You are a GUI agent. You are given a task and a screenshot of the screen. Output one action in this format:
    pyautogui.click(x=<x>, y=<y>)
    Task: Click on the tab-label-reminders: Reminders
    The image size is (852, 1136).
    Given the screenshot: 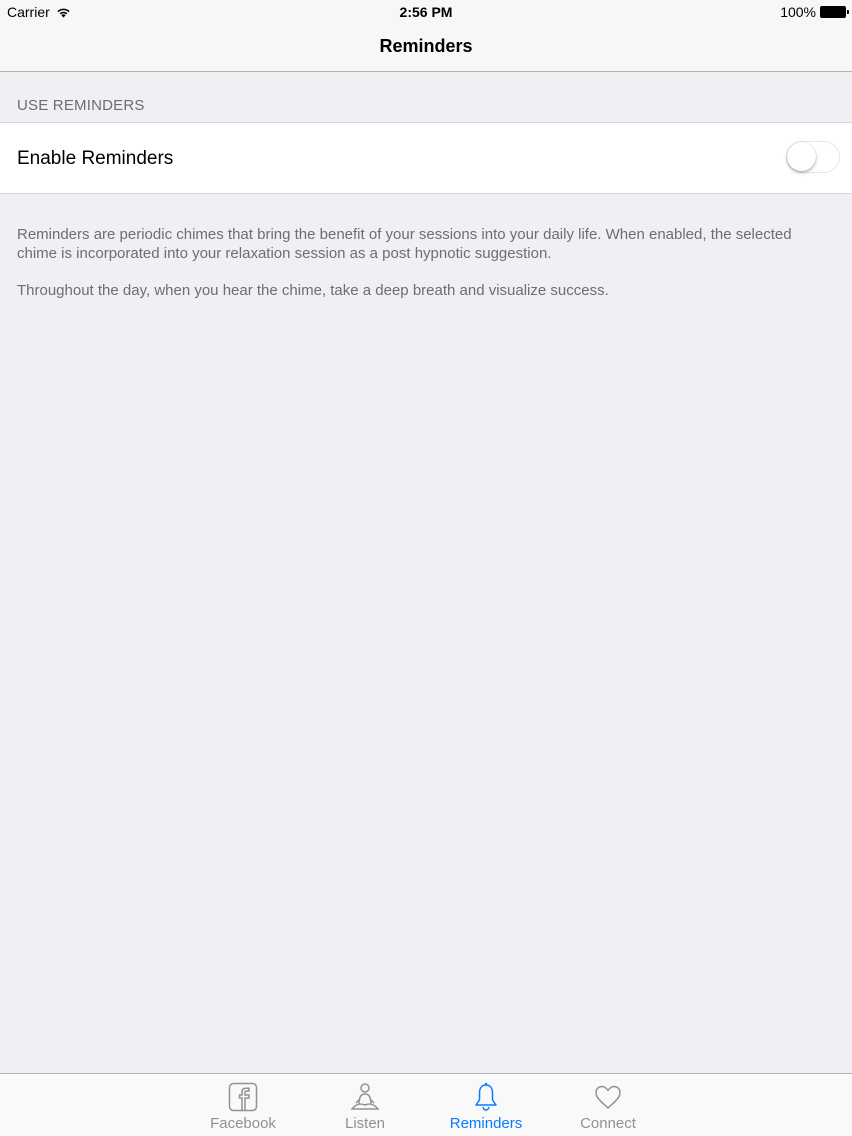 What is the action you would take?
    pyautogui.click(x=486, y=1123)
    